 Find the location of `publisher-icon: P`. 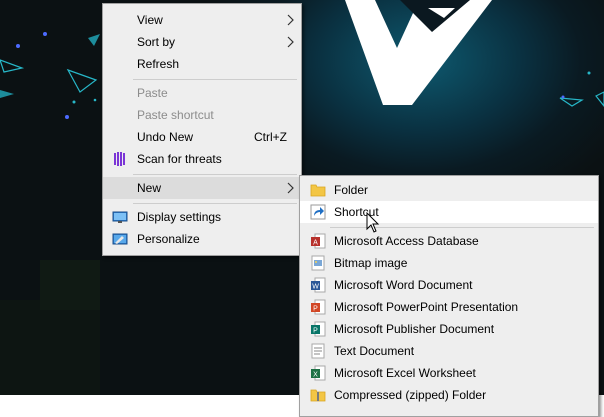

publisher-icon: P is located at coordinates (318, 329).